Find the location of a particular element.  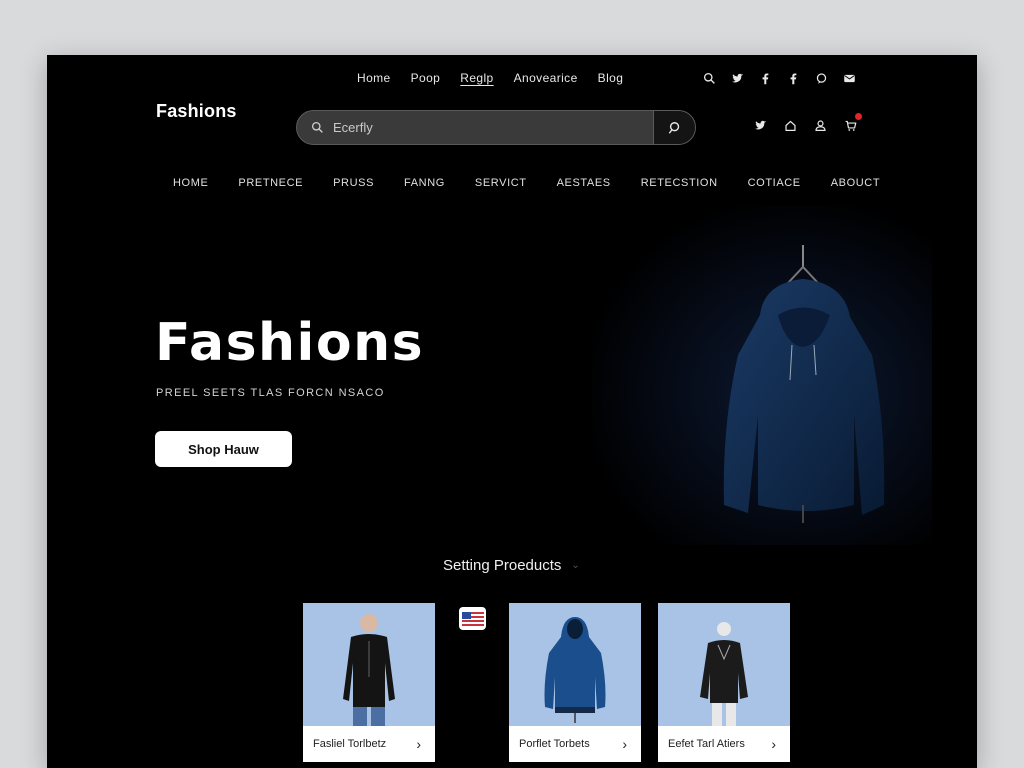

product-card: Fasliel Torlbetz › is located at coordinates (369, 682).